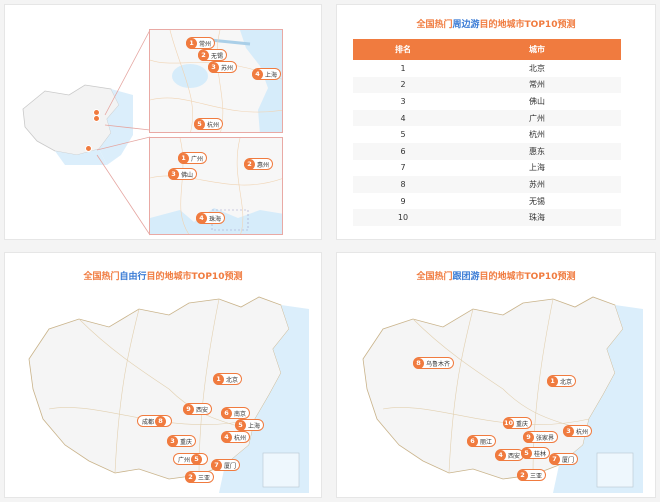 The image size is (660, 502). Describe the element at coordinates (183, 174) in the screenshot. I see `zoom-pin-foshan: 3 佛山` at that location.